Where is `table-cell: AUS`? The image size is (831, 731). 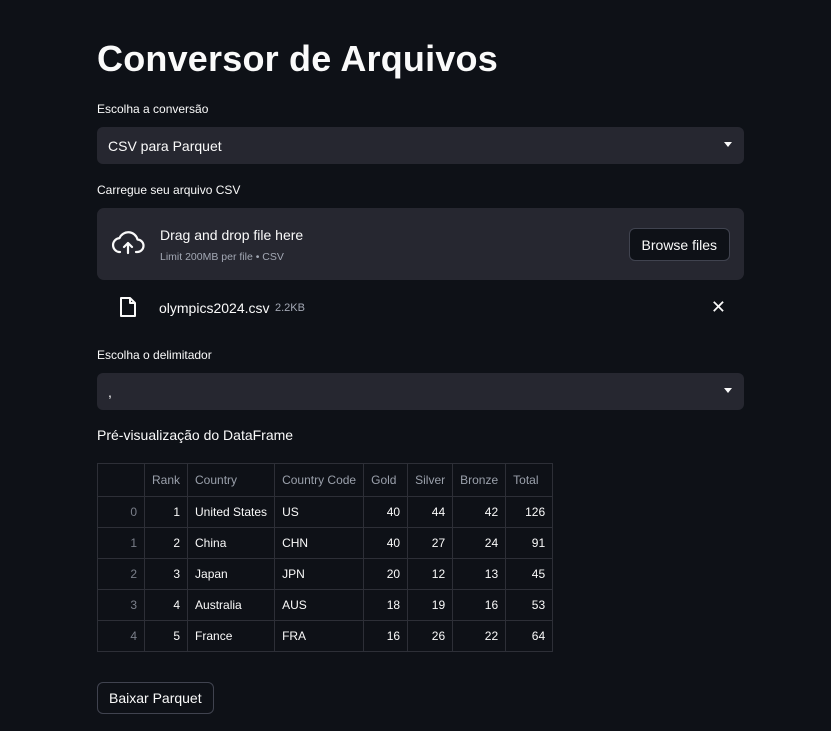 table-cell: AUS is located at coordinates (319, 605).